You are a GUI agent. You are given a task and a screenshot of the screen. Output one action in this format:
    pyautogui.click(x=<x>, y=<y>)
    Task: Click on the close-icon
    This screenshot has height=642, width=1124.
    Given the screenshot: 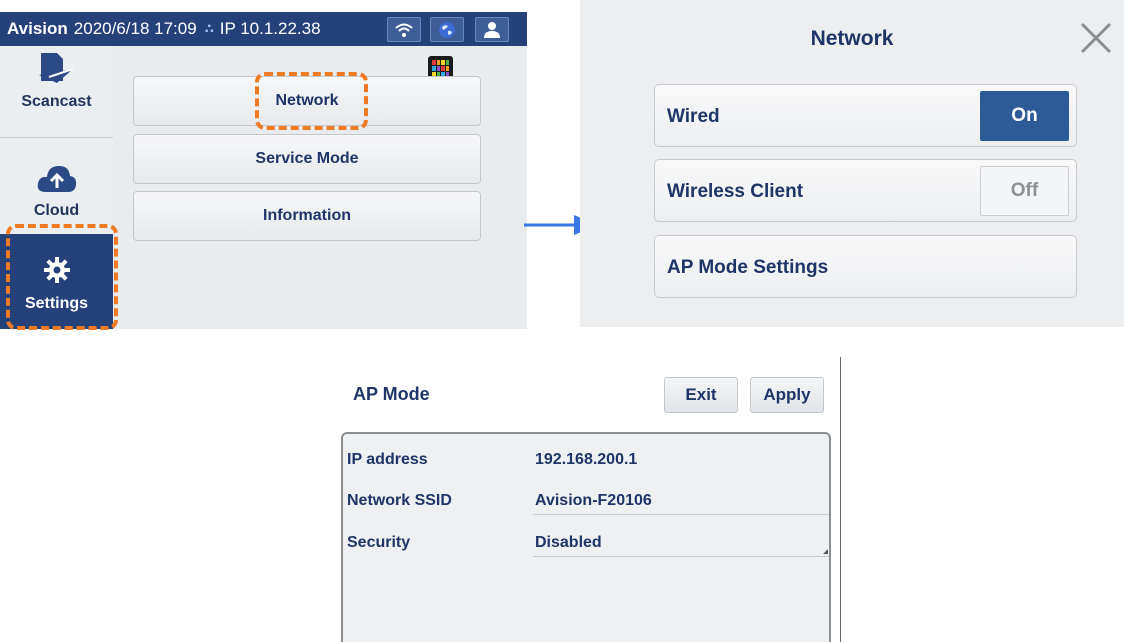 What is the action you would take?
    pyautogui.click(x=1096, y=38)
    